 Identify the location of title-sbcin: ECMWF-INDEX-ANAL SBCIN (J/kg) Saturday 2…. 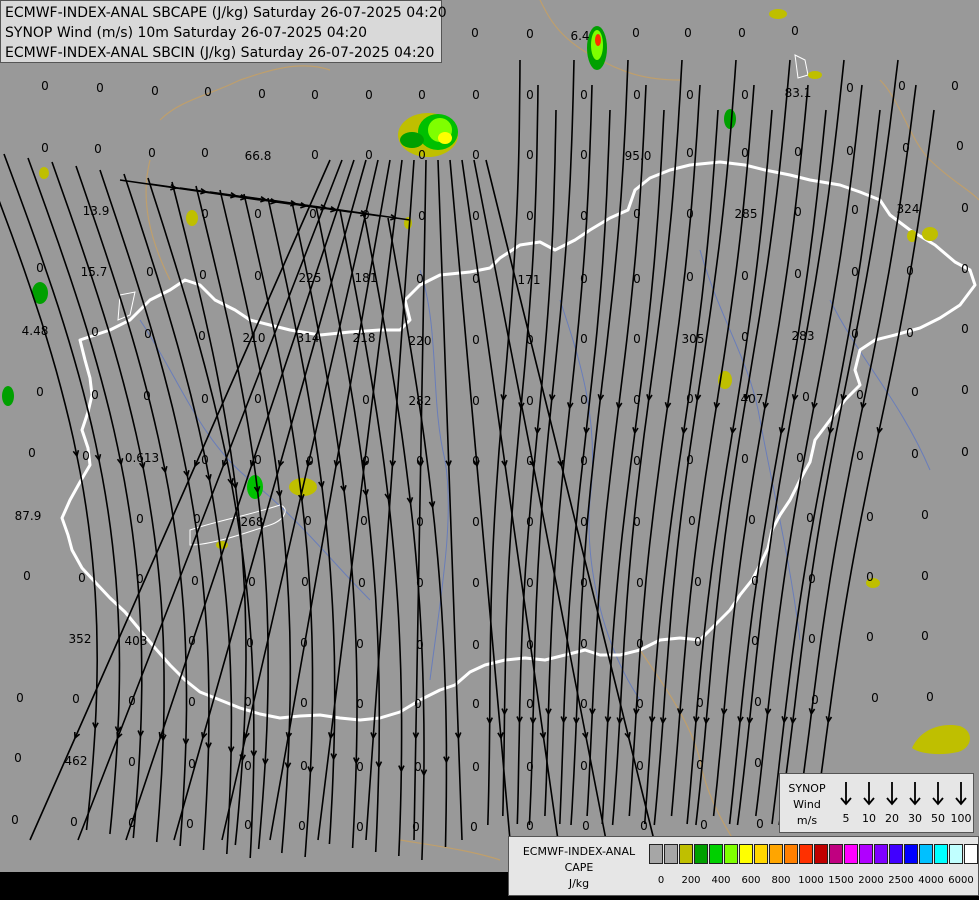
(220, 53).